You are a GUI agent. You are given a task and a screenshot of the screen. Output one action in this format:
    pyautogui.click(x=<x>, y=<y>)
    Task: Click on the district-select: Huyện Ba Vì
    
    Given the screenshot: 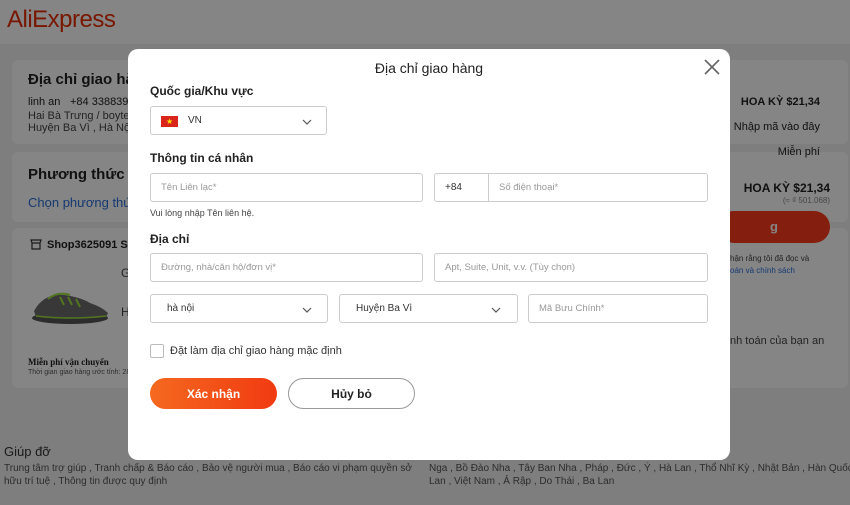 What is the action you would take?
    pyautogui.click(x=428, y=308)
    